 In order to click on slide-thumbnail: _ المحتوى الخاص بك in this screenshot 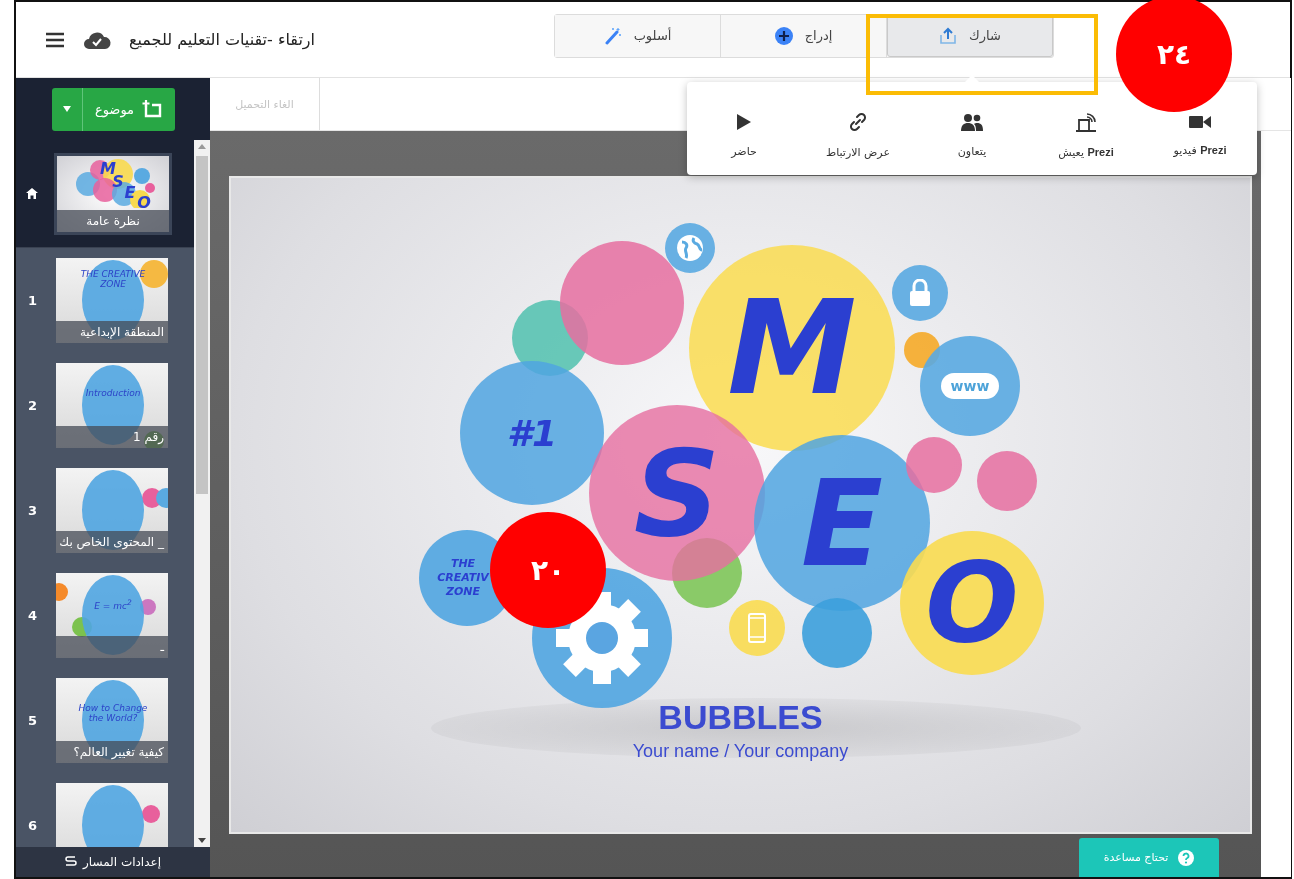, I will do `click(112, 510)`.